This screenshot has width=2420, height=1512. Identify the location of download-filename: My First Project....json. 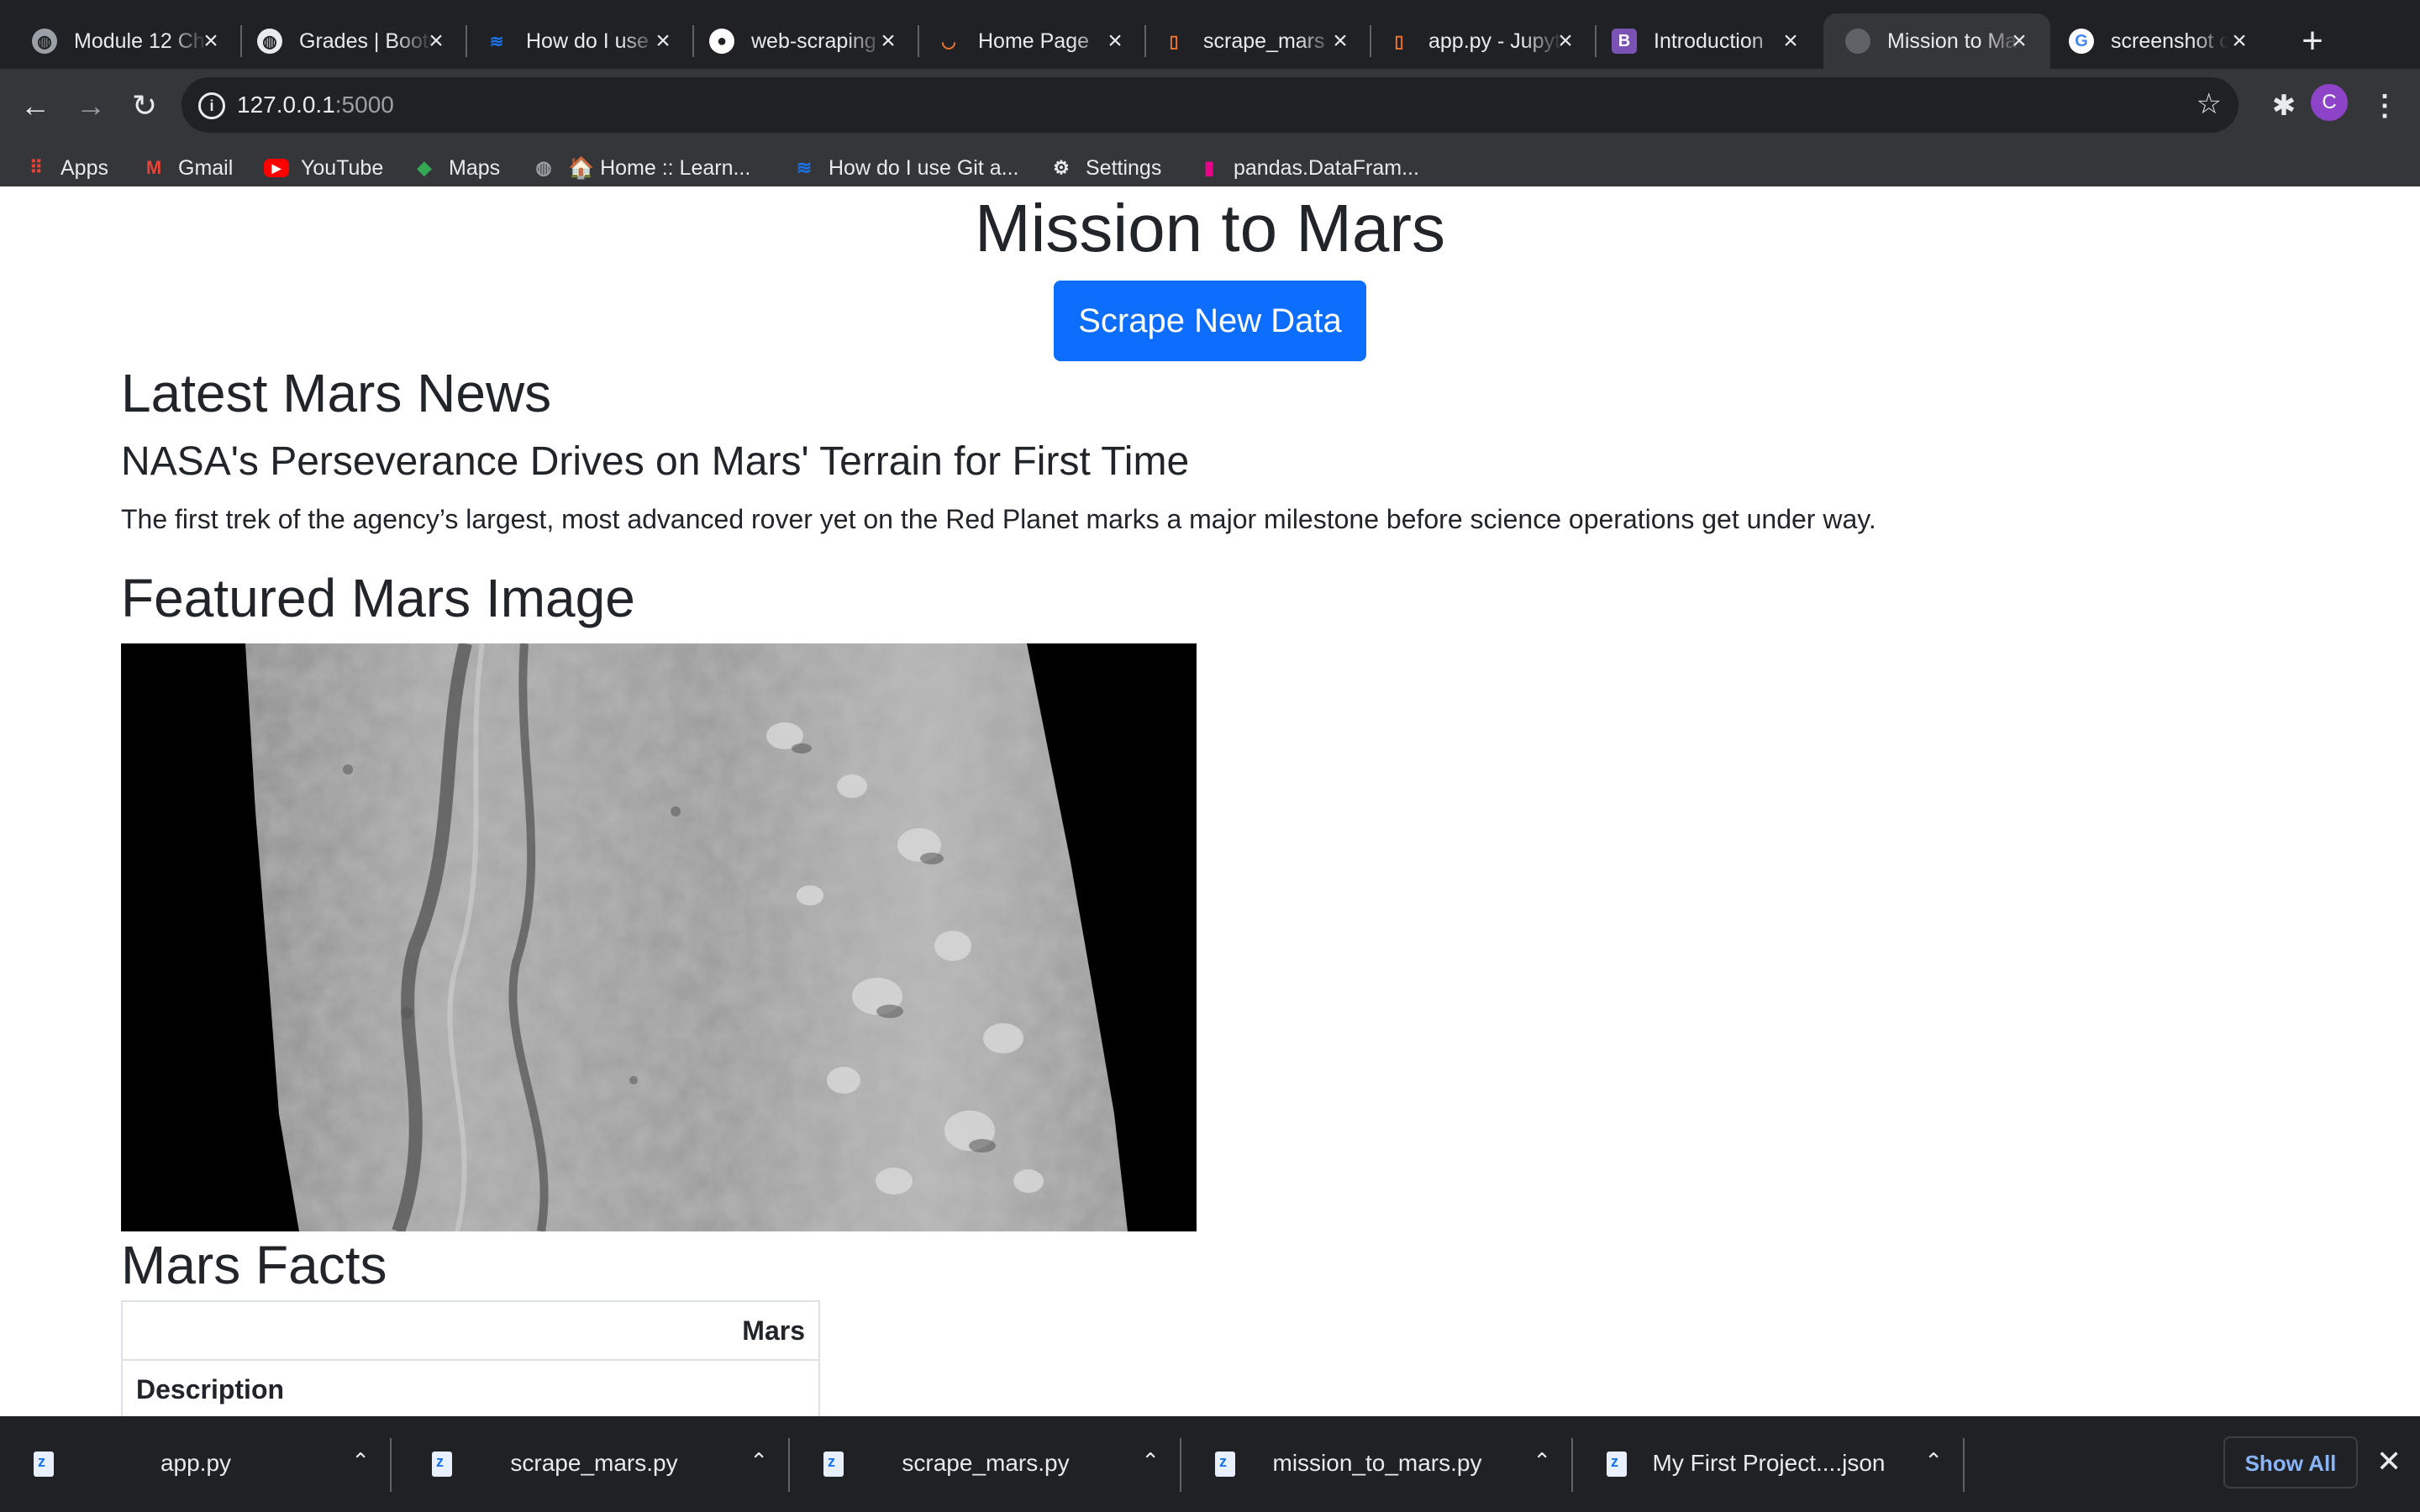
(1769, 1463).